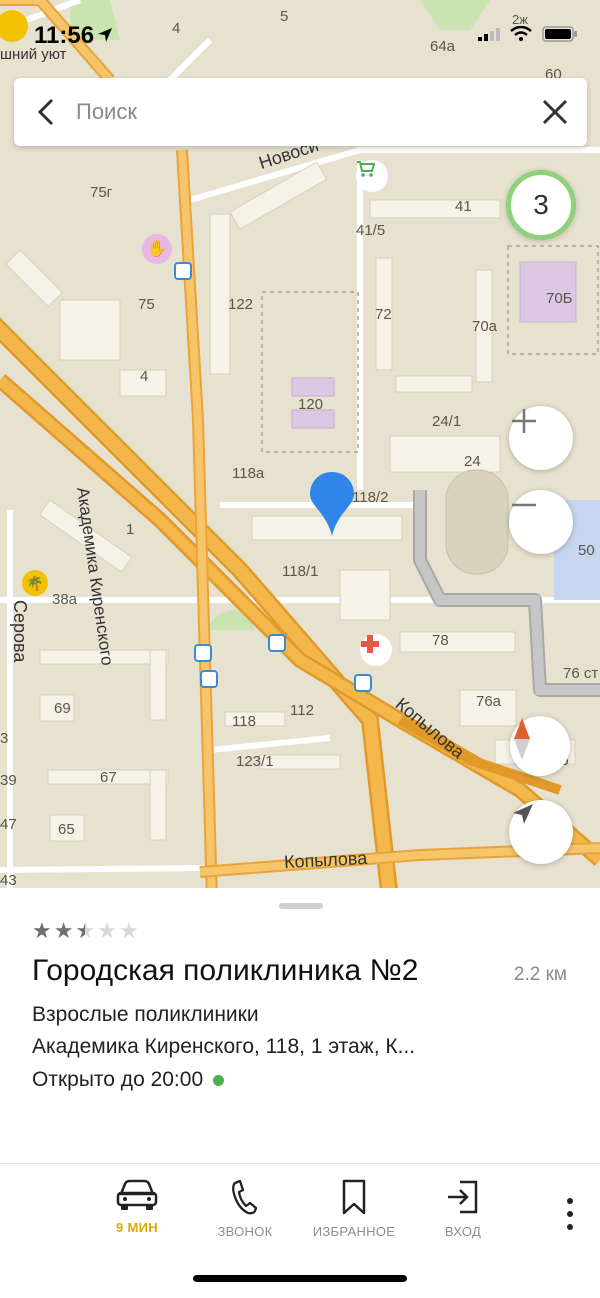 This screenshot has width=600, height=1298. I want to click on hospital-icon, so click(376, 650).